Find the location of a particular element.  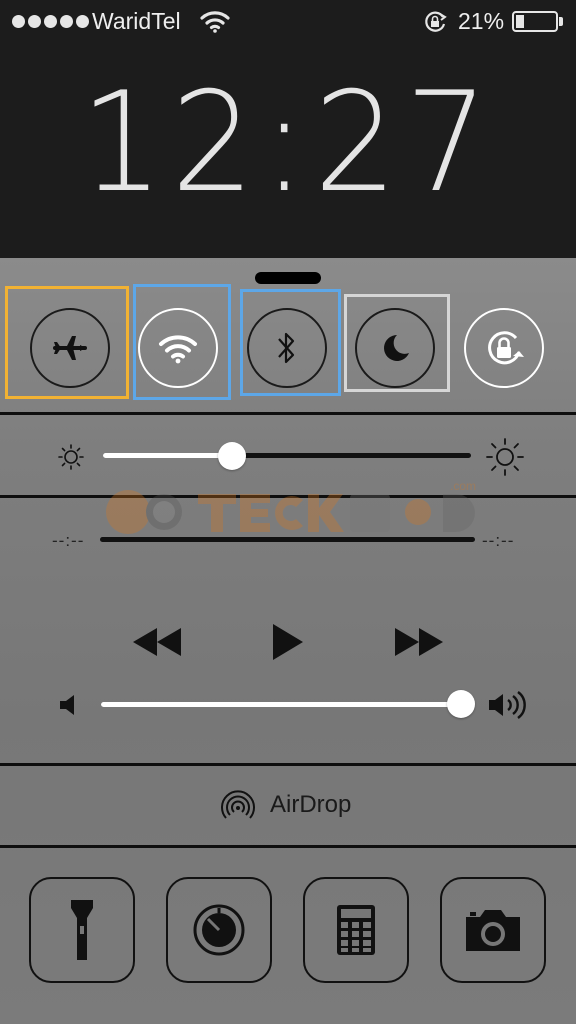

volume-low-icon is located at coordinates (67, 705).